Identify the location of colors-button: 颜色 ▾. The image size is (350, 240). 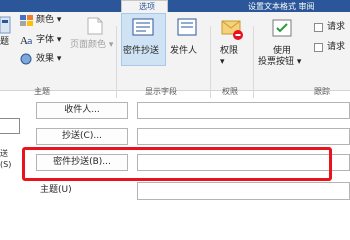
(48, 20).